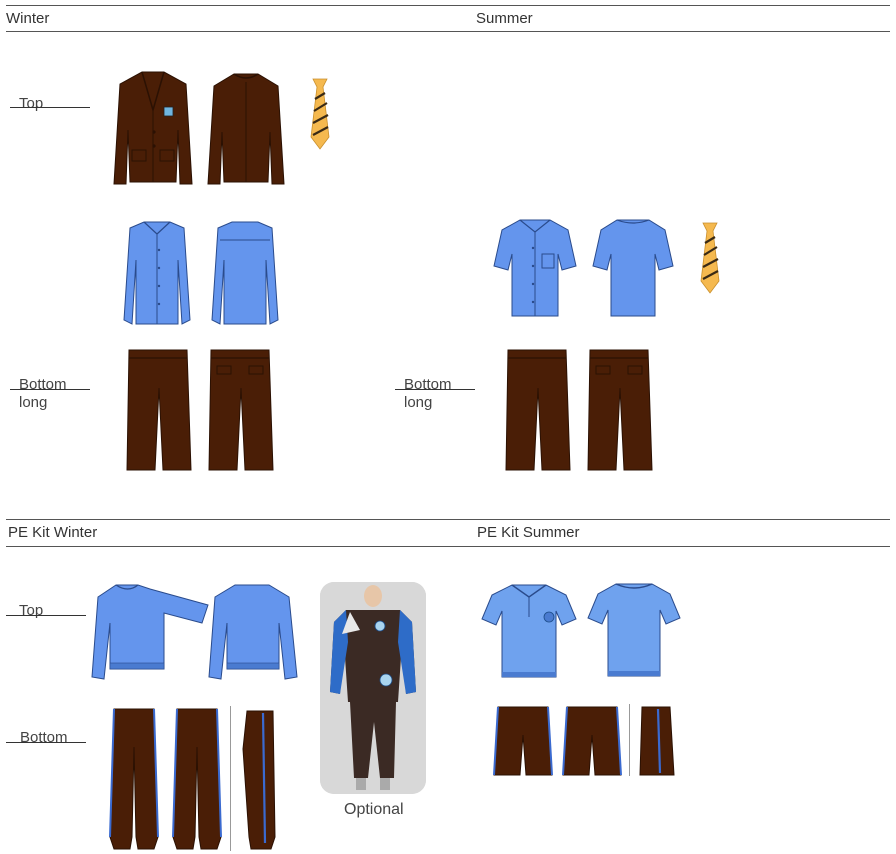  What do you see at coordinates (46, 615) in the screenshot?
I see `label-pe-top-underline` at bounding box center [46, 615].